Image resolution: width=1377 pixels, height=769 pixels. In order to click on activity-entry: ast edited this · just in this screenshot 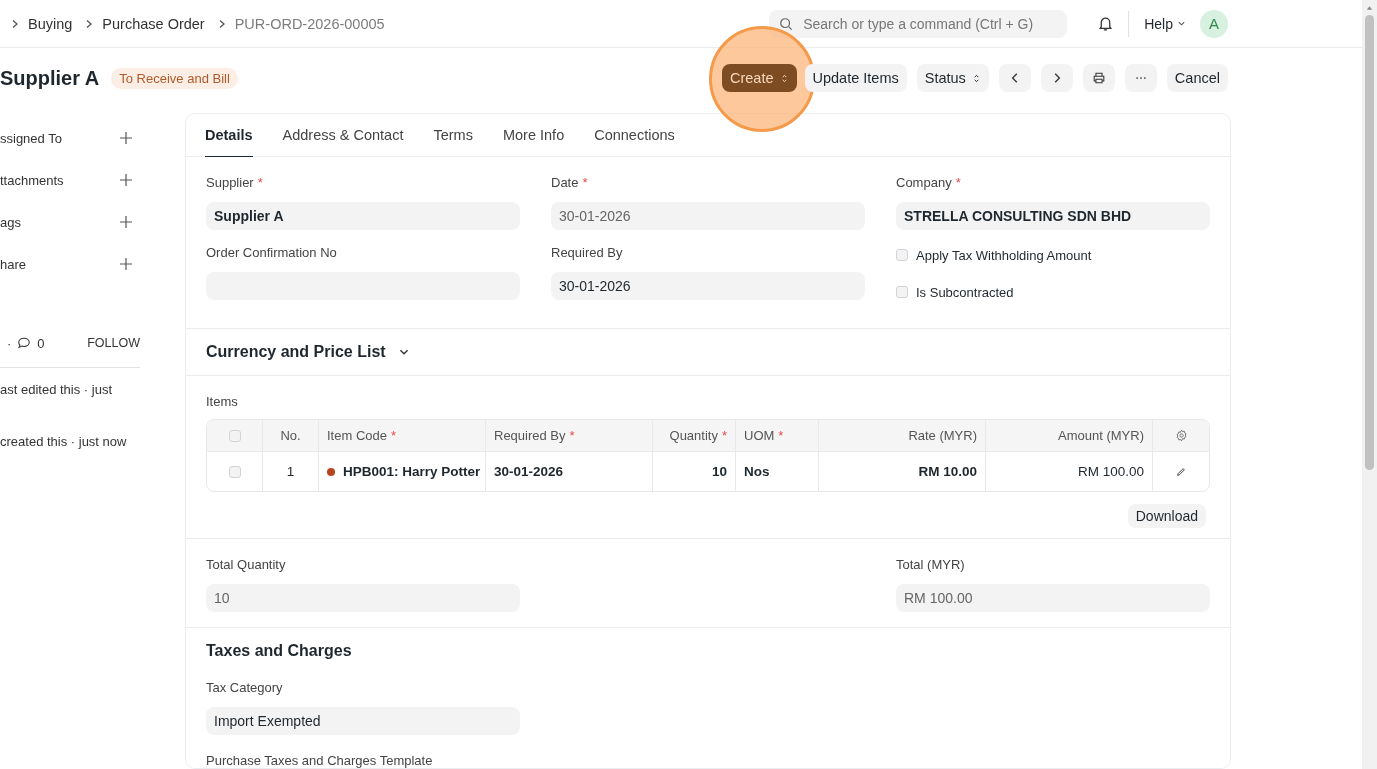, I will do `click(56, 389)`.